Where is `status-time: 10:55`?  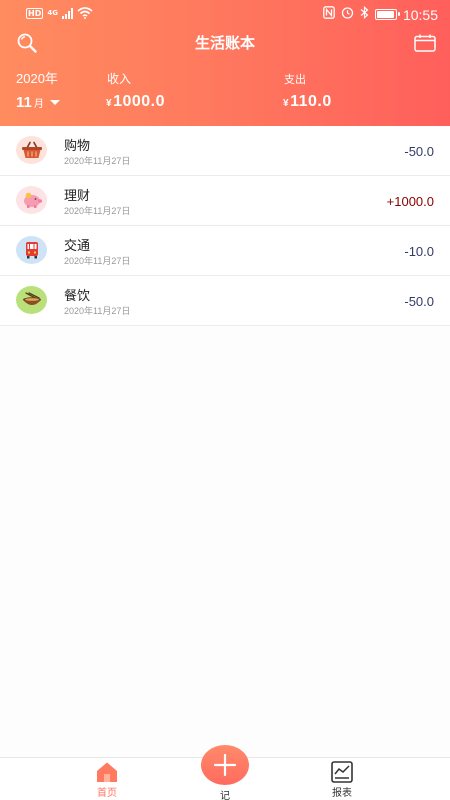 status-time: 10:55 is located at coordinates (420, 14).